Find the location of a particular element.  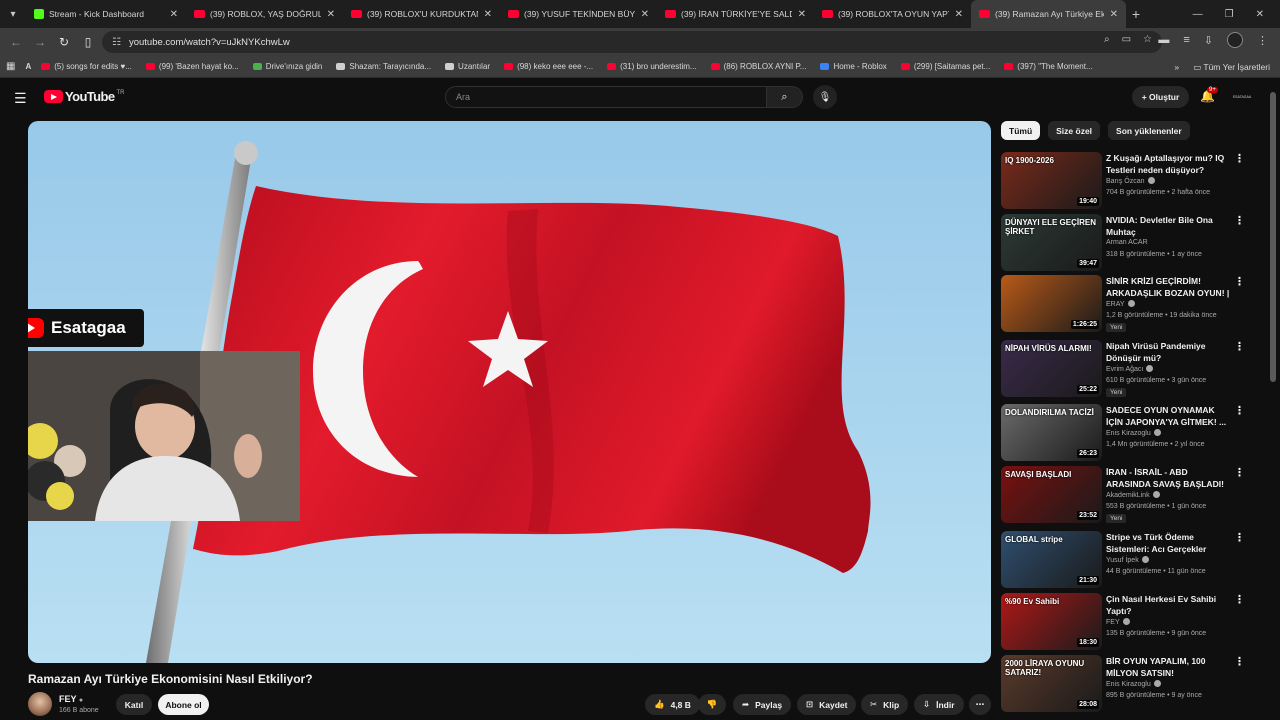

channel-avatar is located at coordinates (40, 704).